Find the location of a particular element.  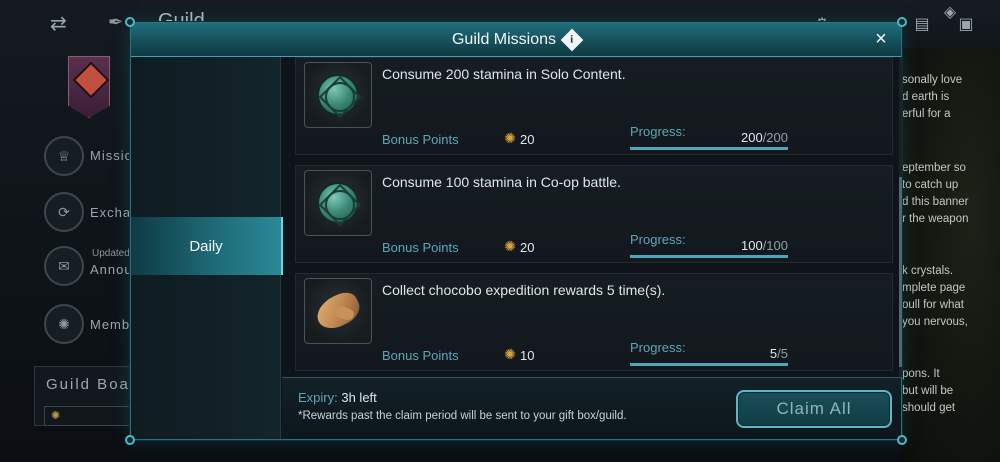

dialog-title: Guild Missions is located at coordinates (504, 39).